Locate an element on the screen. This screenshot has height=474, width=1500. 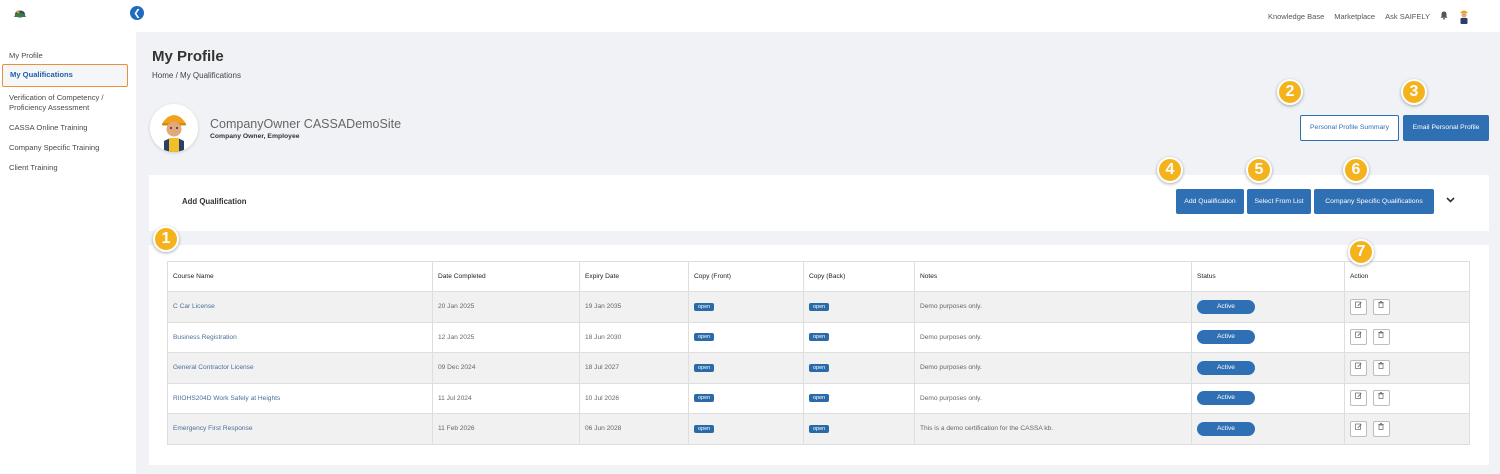
ask-saifely-link: Ask SAIFELY is located at coordinates (1407, 16).